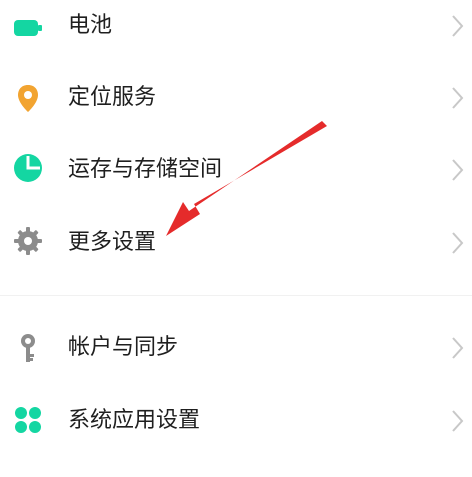  What do you see at coordinates (123, 347) in the screenshot?
I see `settings-item-label: 帐户与同步` at bounding box center [123, 347].